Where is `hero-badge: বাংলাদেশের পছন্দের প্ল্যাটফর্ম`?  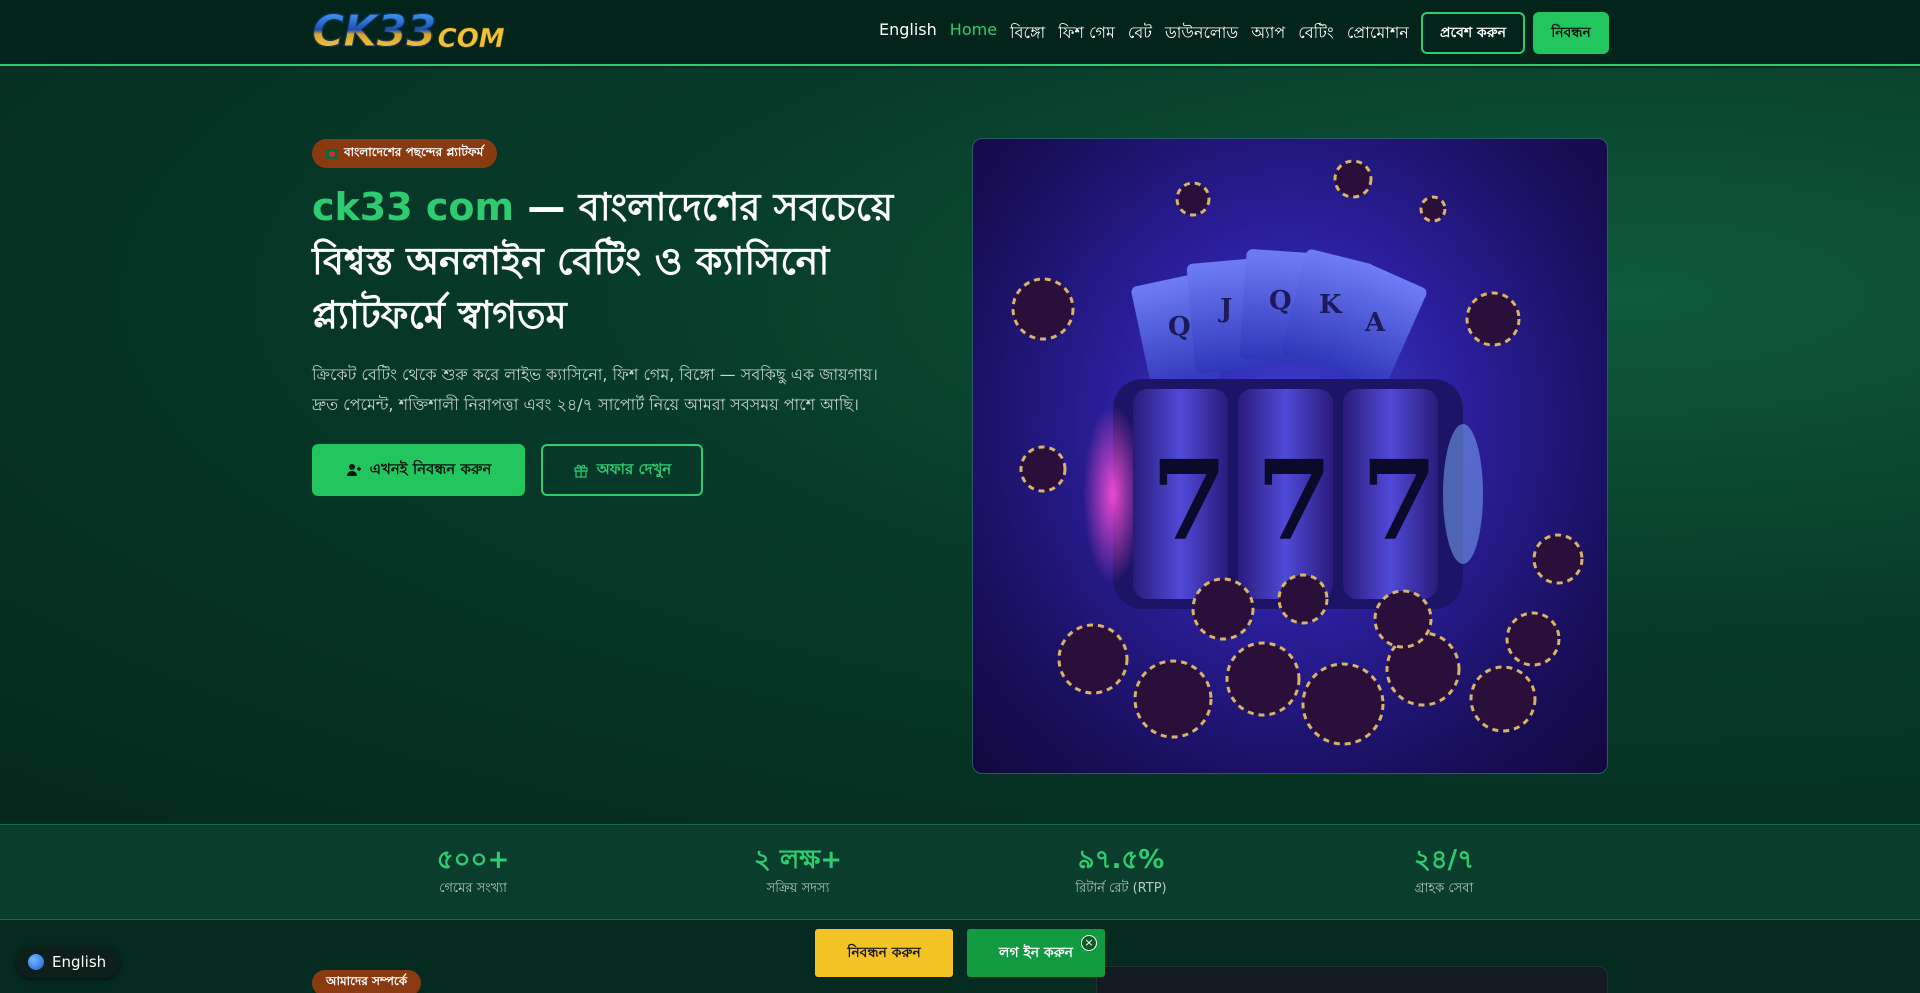
hero-badge: বাংলাদেশের পছন্দের প্ল্যাটফর্ম is located at coordinates (405, 153).